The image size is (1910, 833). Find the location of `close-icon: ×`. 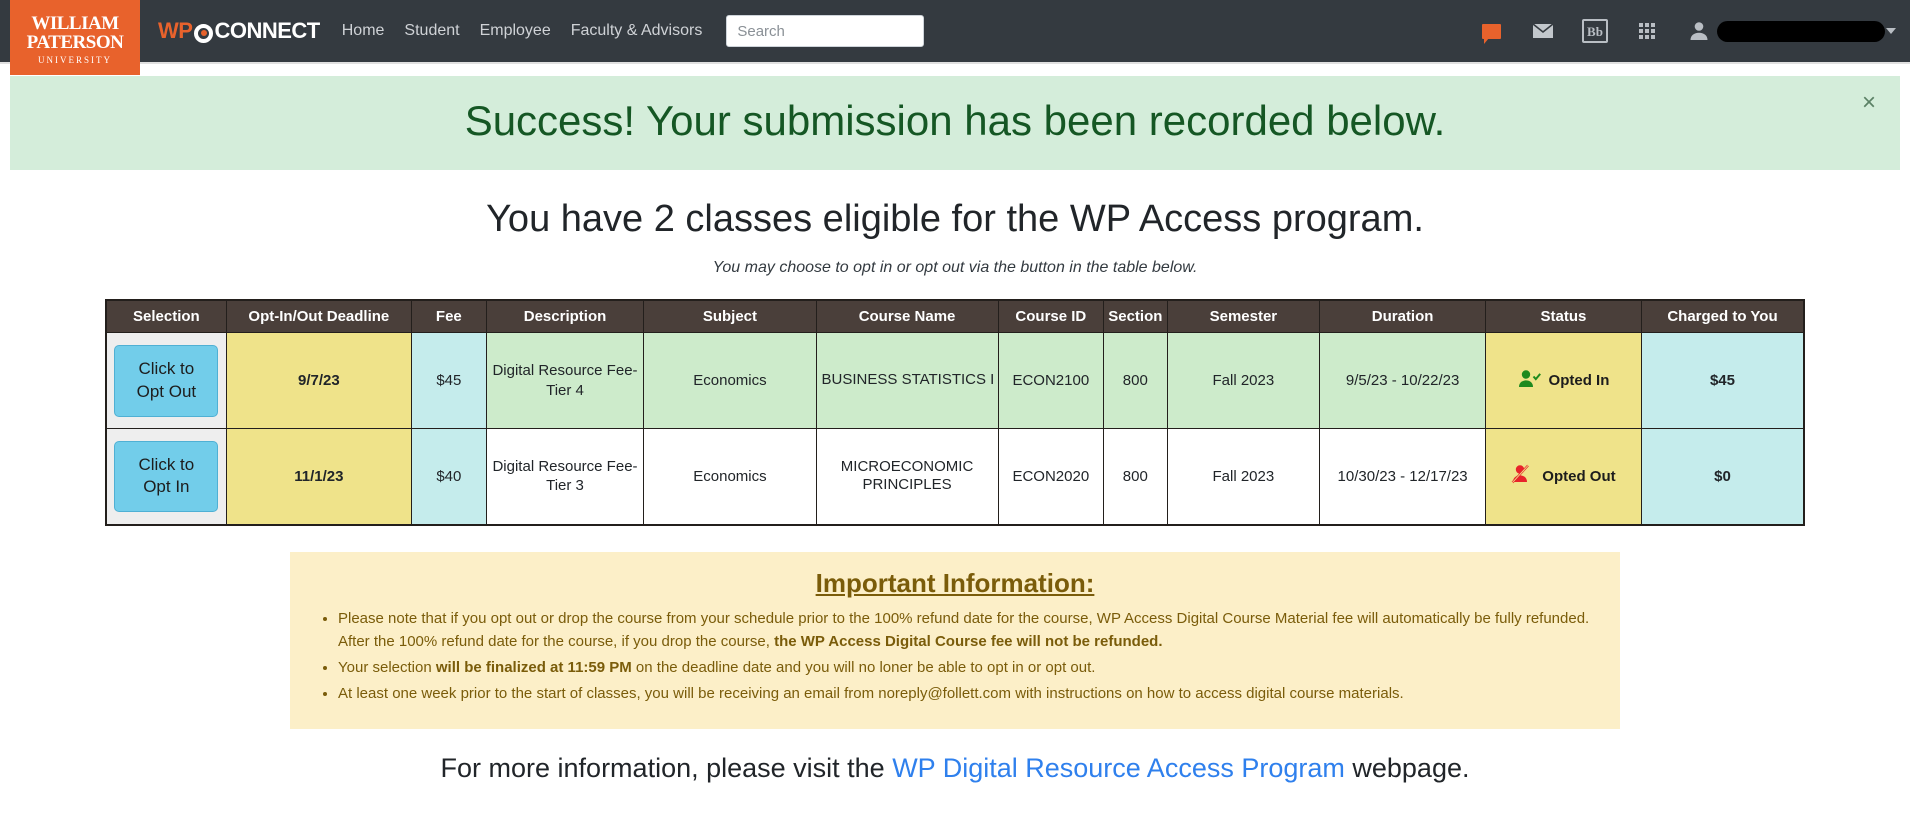

close-icon: × is located at coordinates (1869, 103).